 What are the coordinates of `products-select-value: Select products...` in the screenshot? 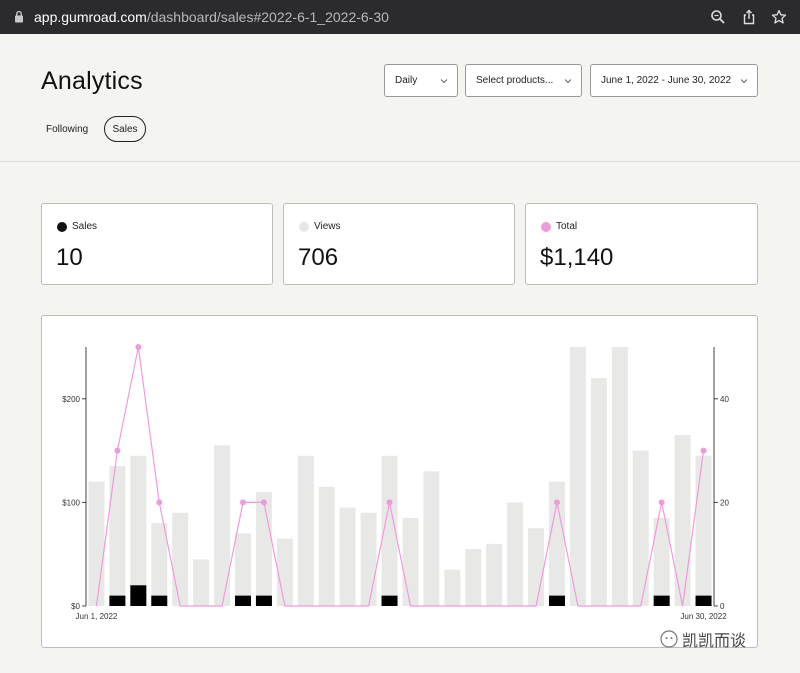 It's located at (515, 80).